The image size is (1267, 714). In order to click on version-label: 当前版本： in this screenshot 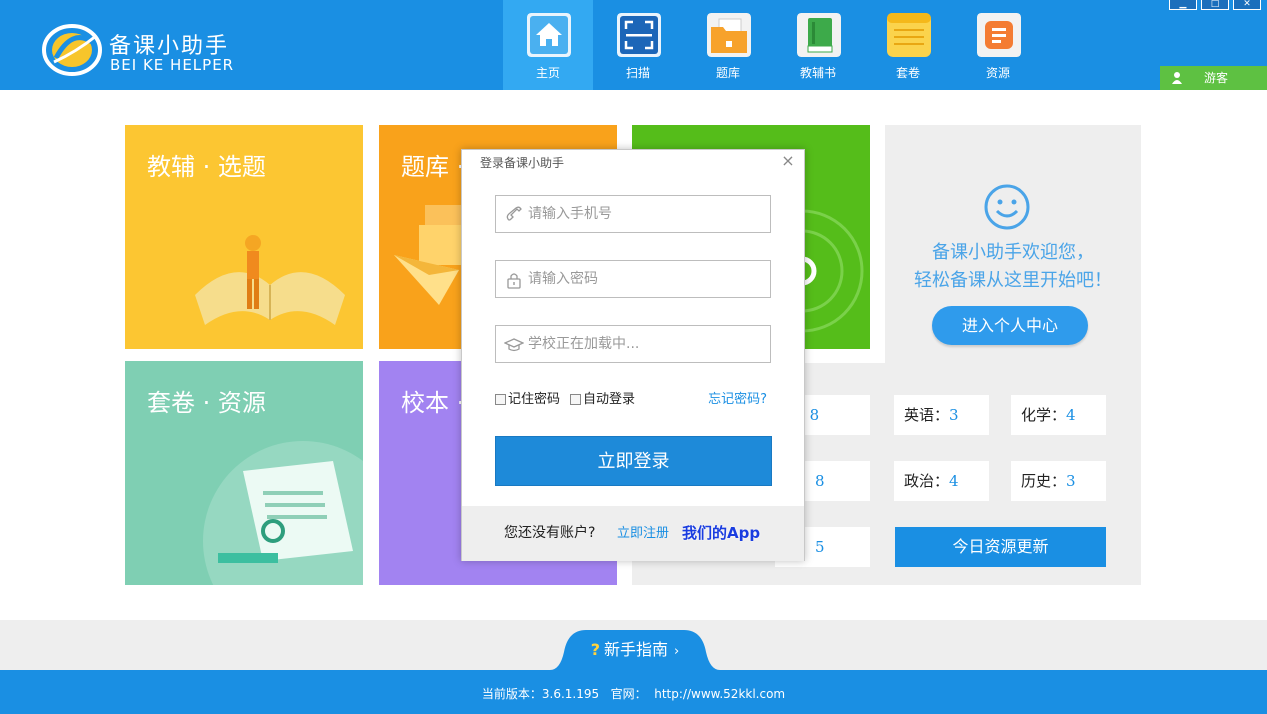, I will do `click(511, 694)`.